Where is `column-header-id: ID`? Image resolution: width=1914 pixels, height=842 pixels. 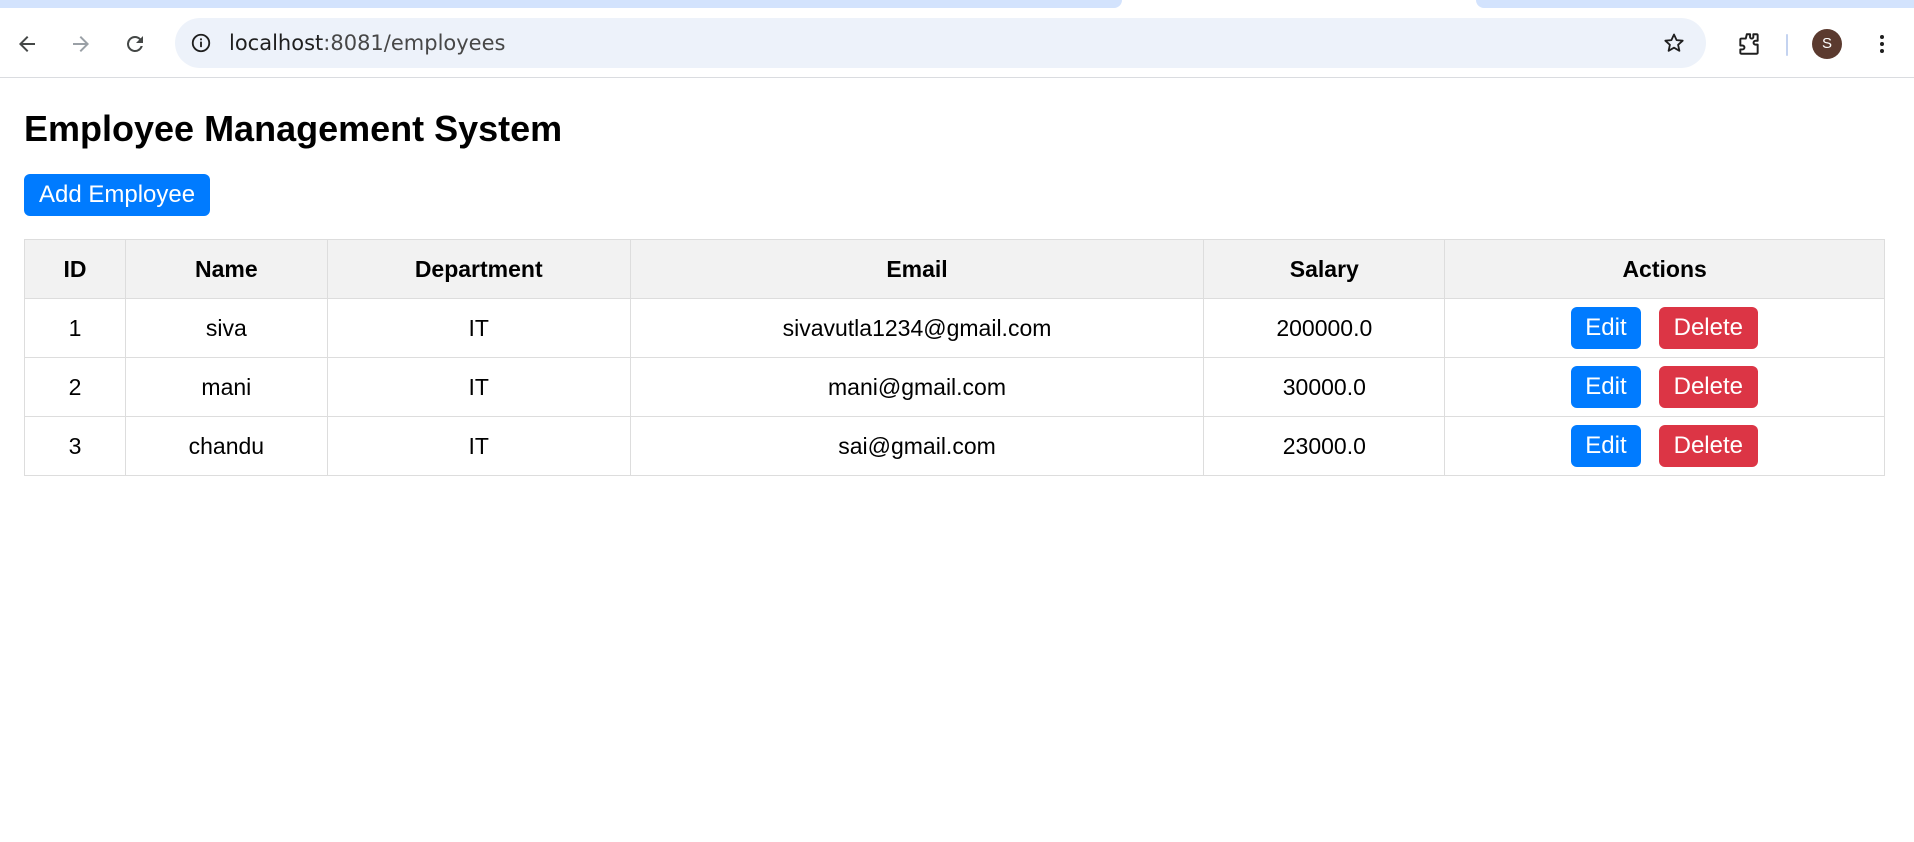
column-header-id: ID is located at coordinates (75, 269).